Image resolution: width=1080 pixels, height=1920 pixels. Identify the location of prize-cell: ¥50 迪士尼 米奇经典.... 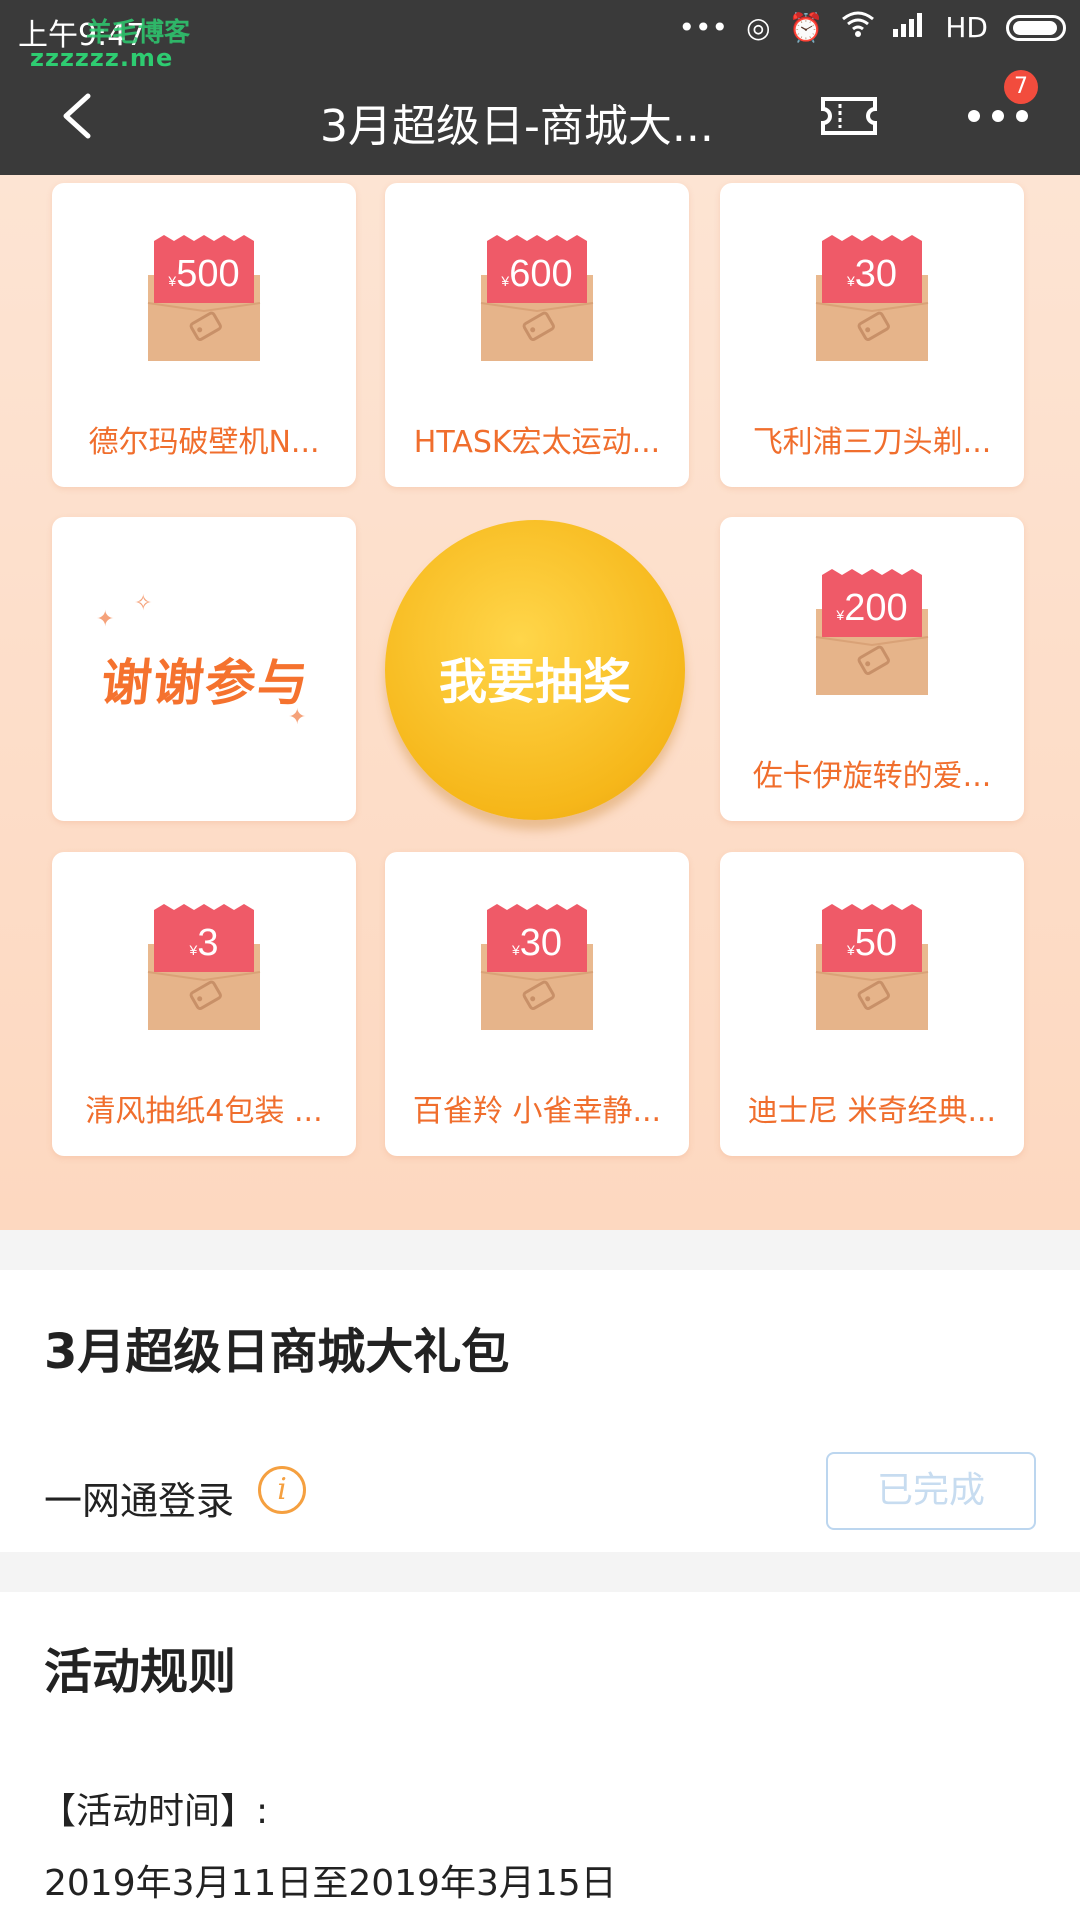
(872, 1004).